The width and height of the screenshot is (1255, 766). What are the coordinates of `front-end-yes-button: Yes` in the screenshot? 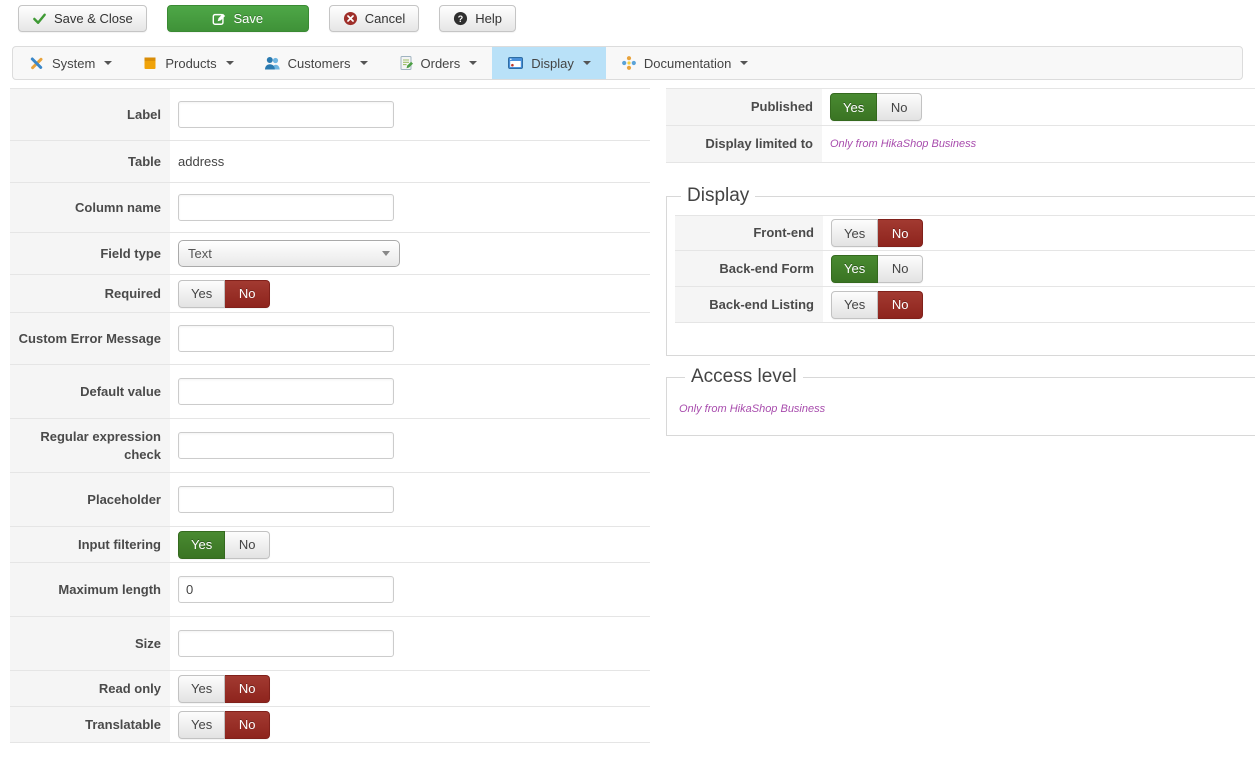 It's located at (855, 233).